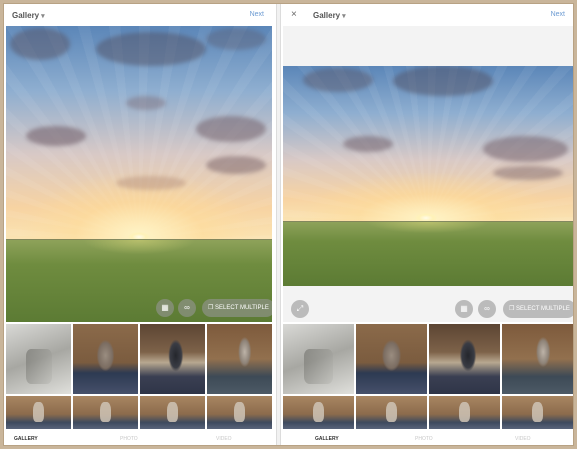 Image resolution: width=577 pixels, height=449 pixels. What do you see at coordinates (428, 304) in the screenshot?
I see `tool-bar: ⤢ ▦ ∞ ❐ SELECT MULTIPLE` at bounding box center [428, 304].